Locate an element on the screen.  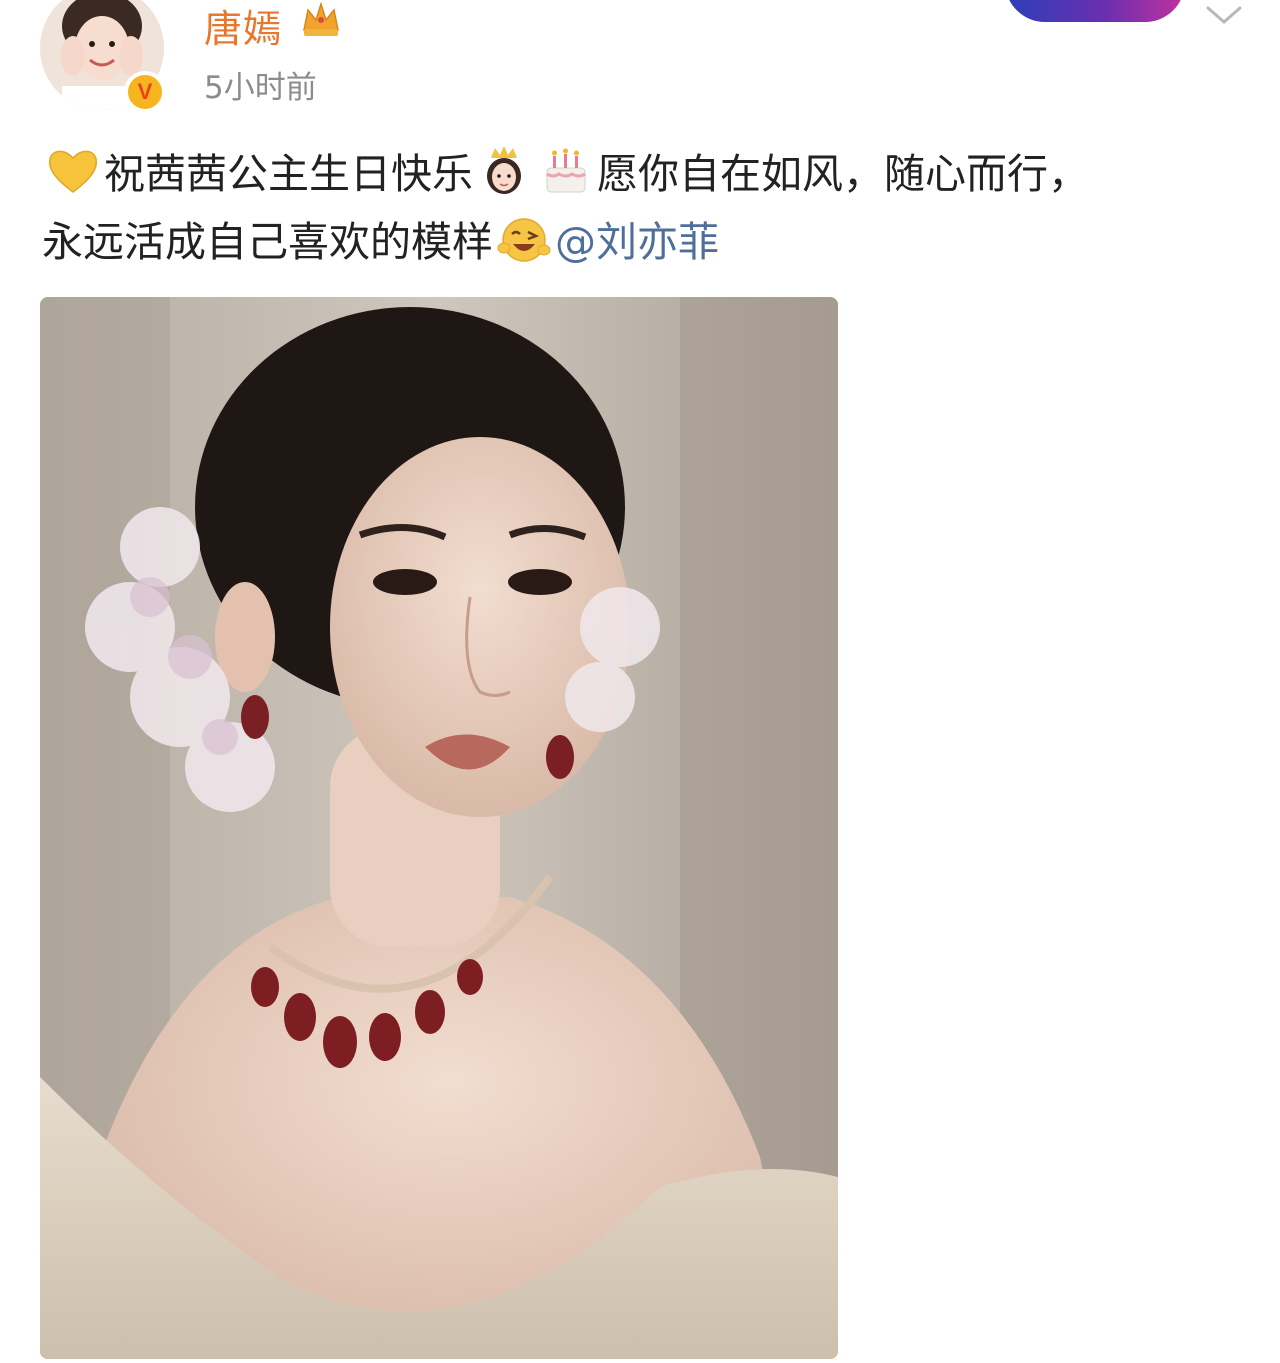
post-text-segment-2: 愿你自在如风，随心而行， is located at coordinates (843, 174).